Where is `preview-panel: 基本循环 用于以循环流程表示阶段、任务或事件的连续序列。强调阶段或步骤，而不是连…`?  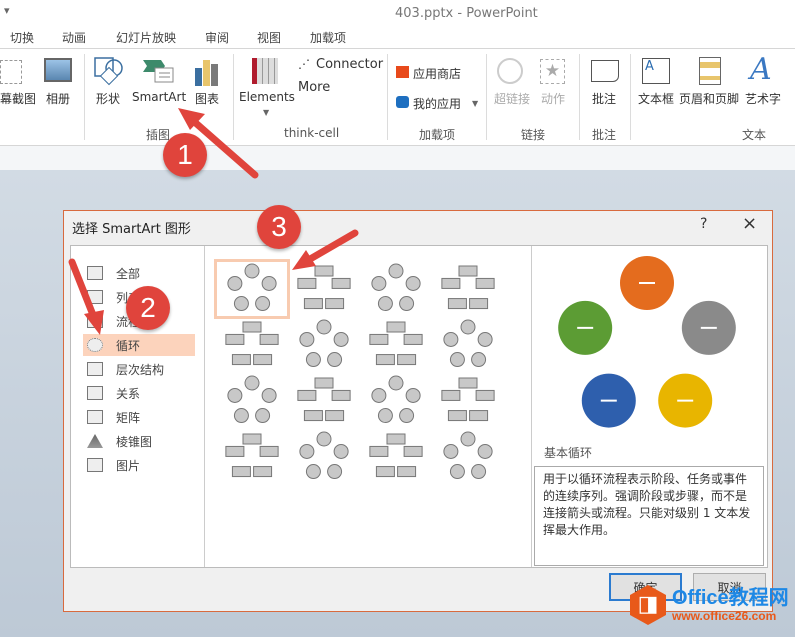 preview-panel: 基本循环 用于以循环流程表示阶段、任务或事件的连续序列。强调阶段或步骤，而不是连… is located at coordinates (650, 406).